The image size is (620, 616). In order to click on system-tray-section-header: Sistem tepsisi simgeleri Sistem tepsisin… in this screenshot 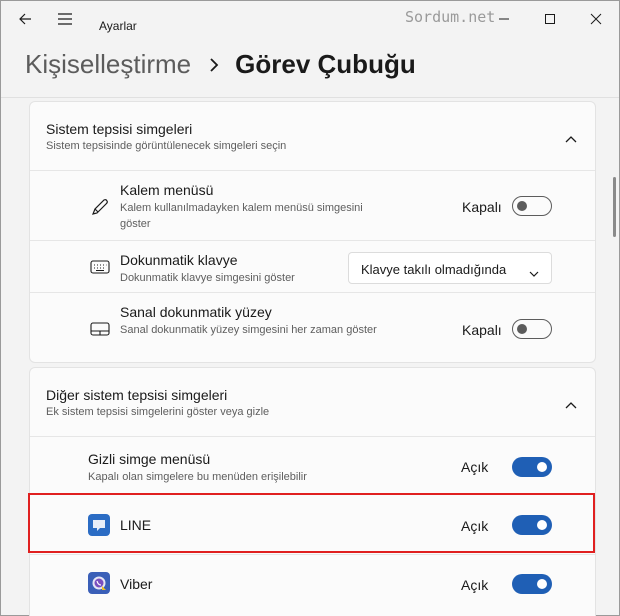, I will do `click(312, 136)`.